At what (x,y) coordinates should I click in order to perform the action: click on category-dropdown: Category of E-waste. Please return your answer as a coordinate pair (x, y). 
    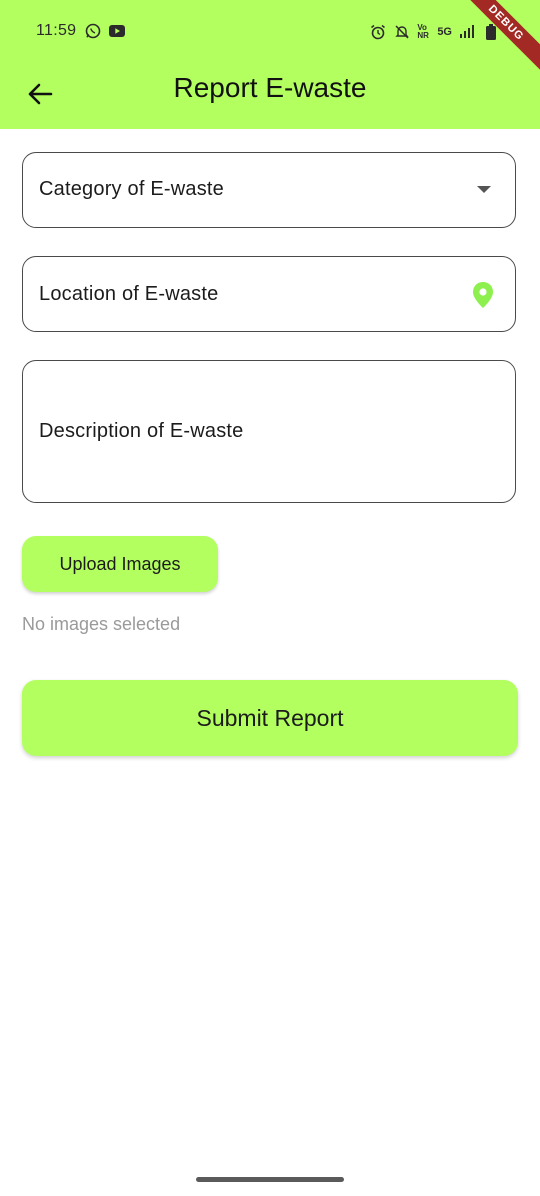
    Looking at the image, I should click on (269, 190).